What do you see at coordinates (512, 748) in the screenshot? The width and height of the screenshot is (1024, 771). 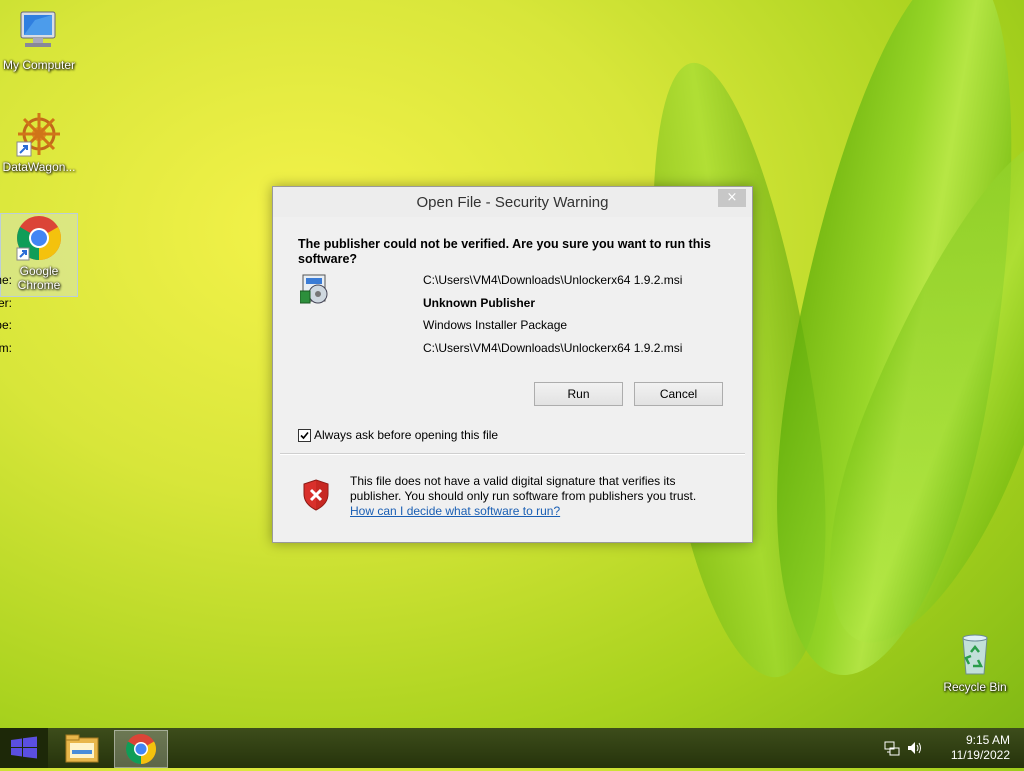 I see `taskbar: 9:15 AM 11/19/2022` at bounding box center [512, 748].